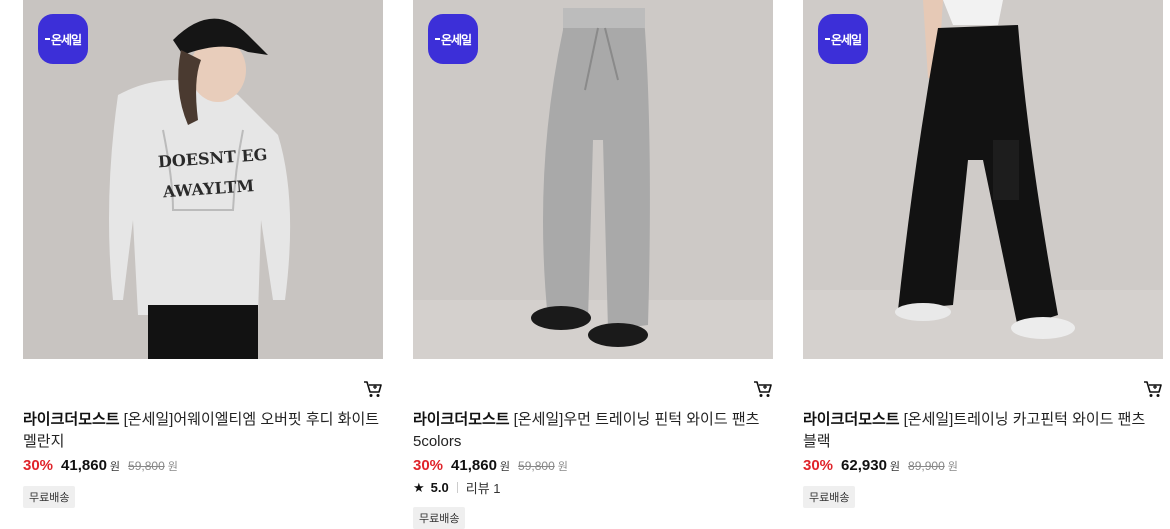 The image size is (1170, 529). What do you see at coordinates (926, 466) in the screenshot?
I see `original-price: 89,900` at bounding box center [926, 466].